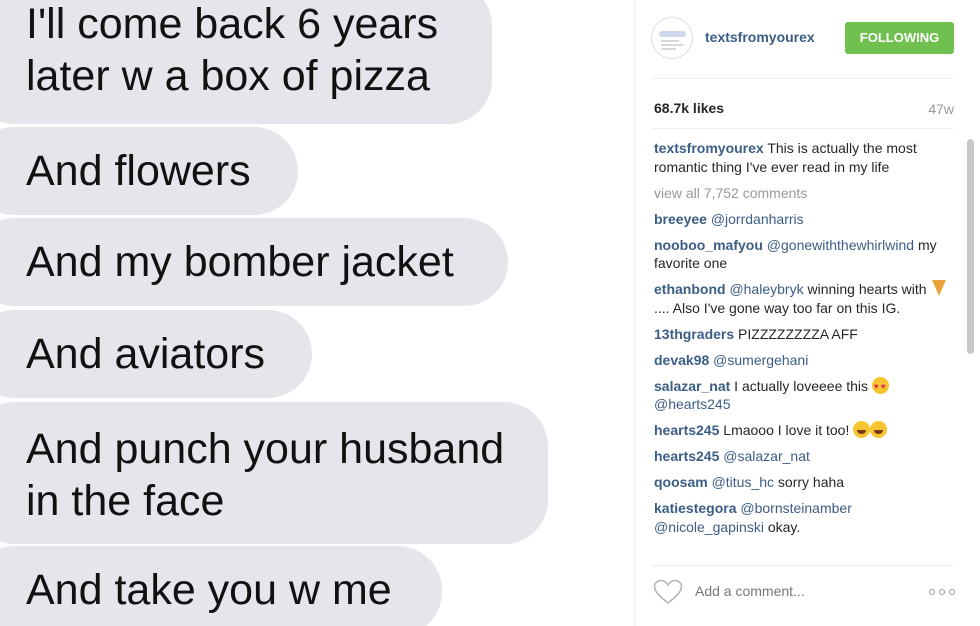 This screenshot has height=626, width=980. I want to click on message-bubble: And take you w me, so click(221, 586).